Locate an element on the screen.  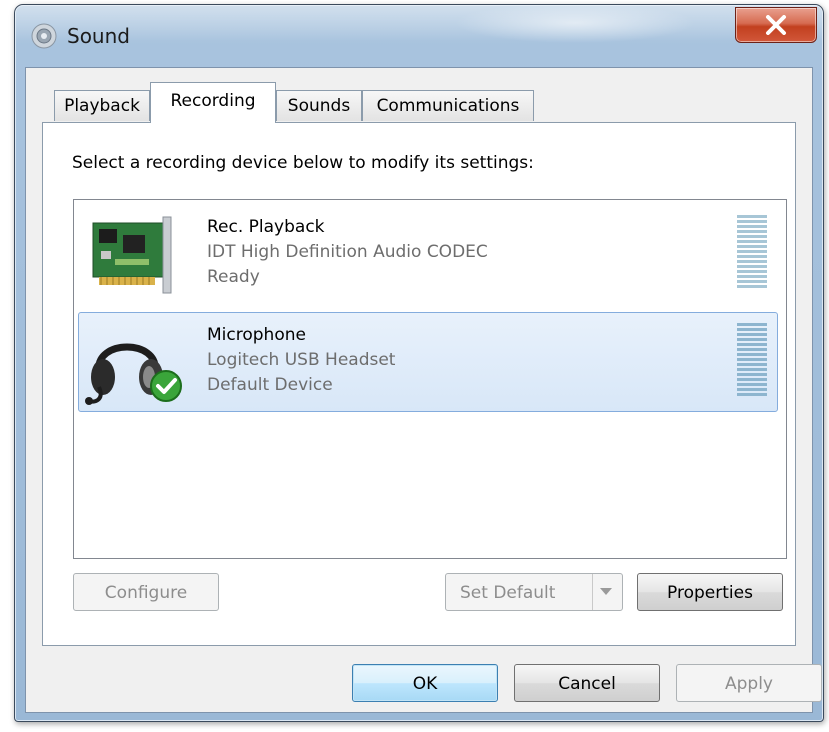
speaker-app-icon is located at coordinates (44, 36).